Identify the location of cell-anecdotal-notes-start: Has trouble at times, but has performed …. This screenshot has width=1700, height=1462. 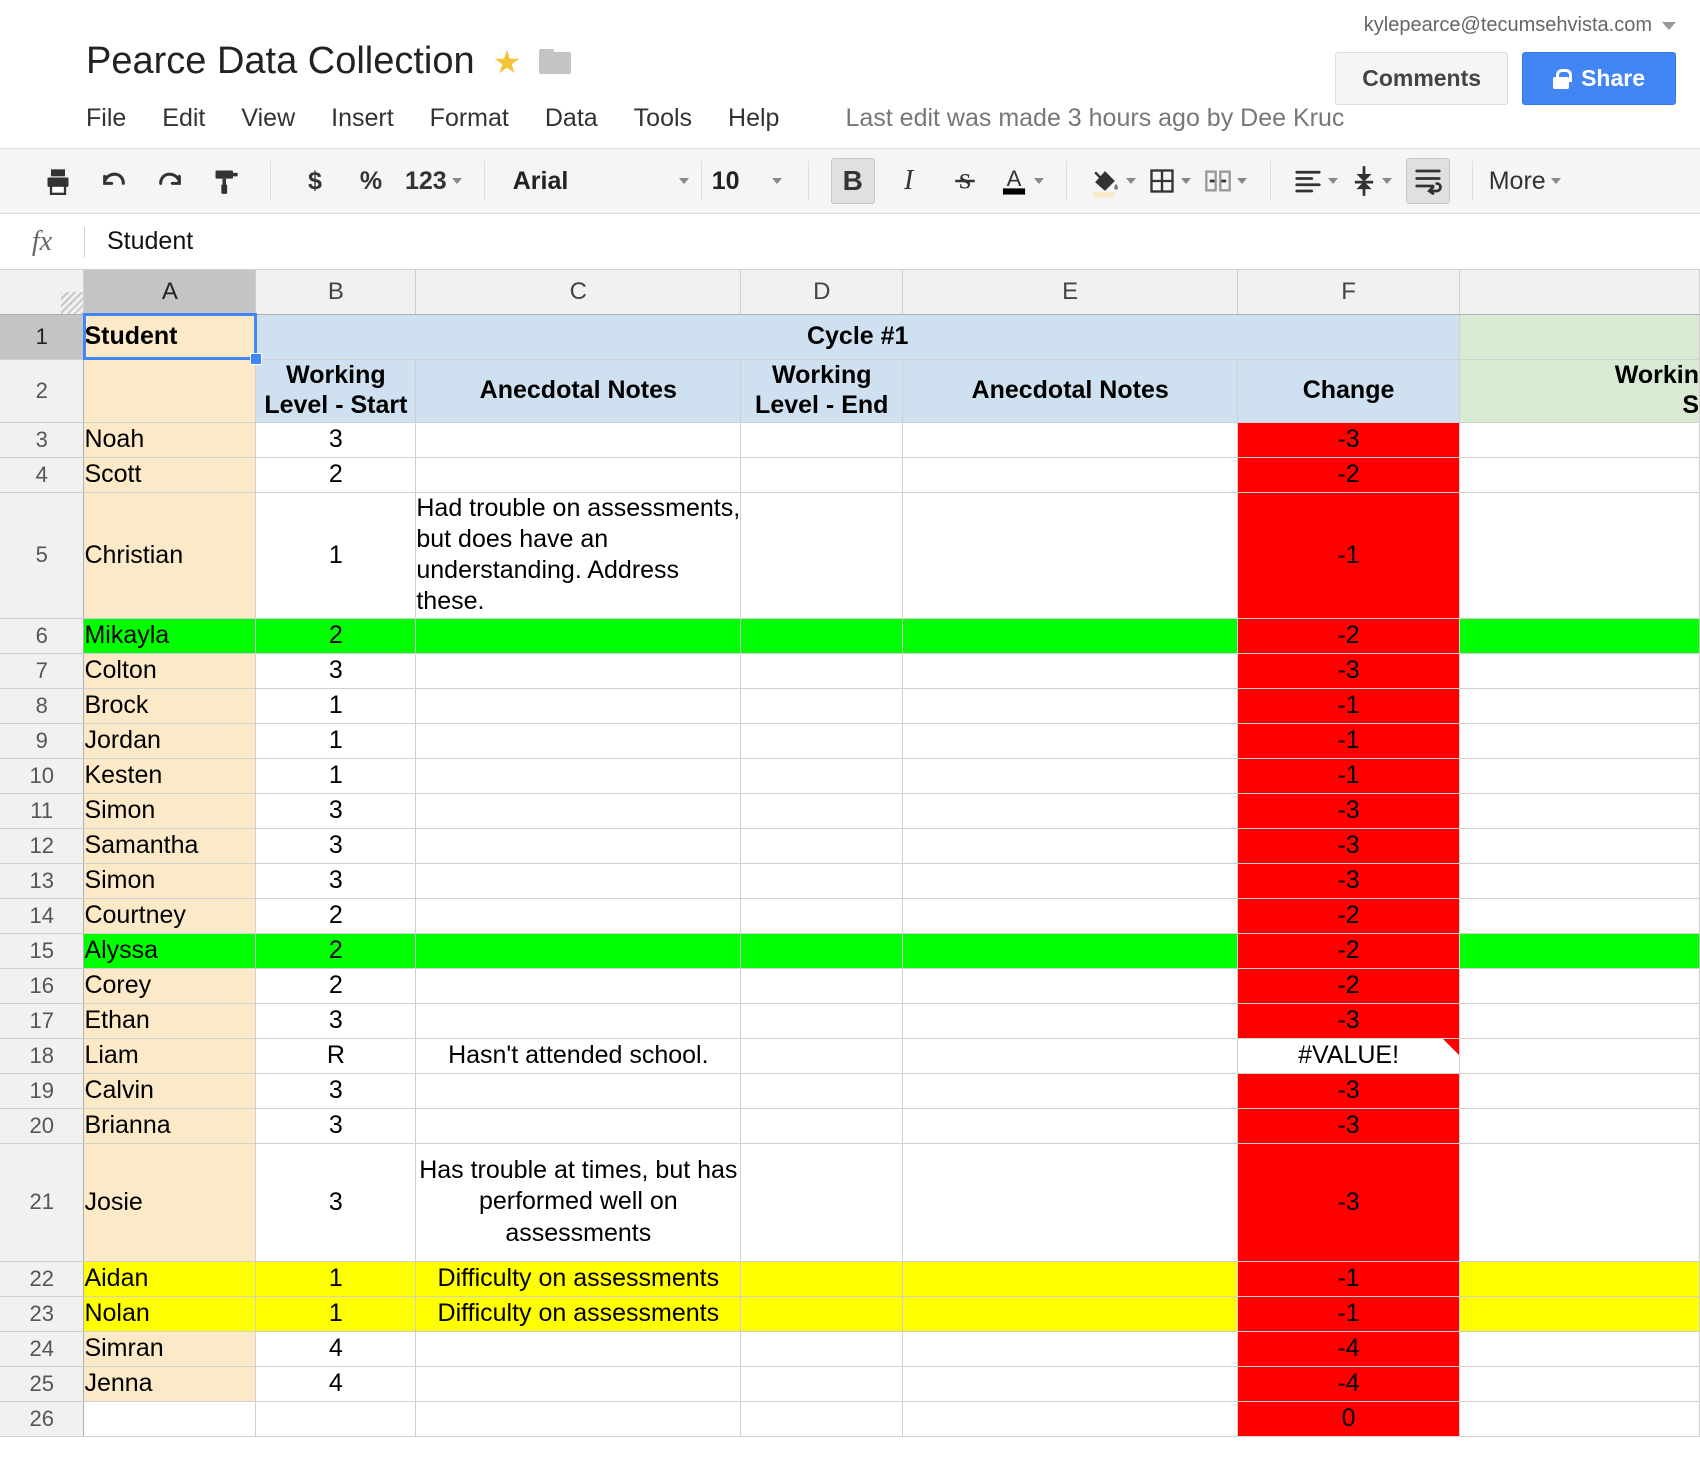
(578, 1202).